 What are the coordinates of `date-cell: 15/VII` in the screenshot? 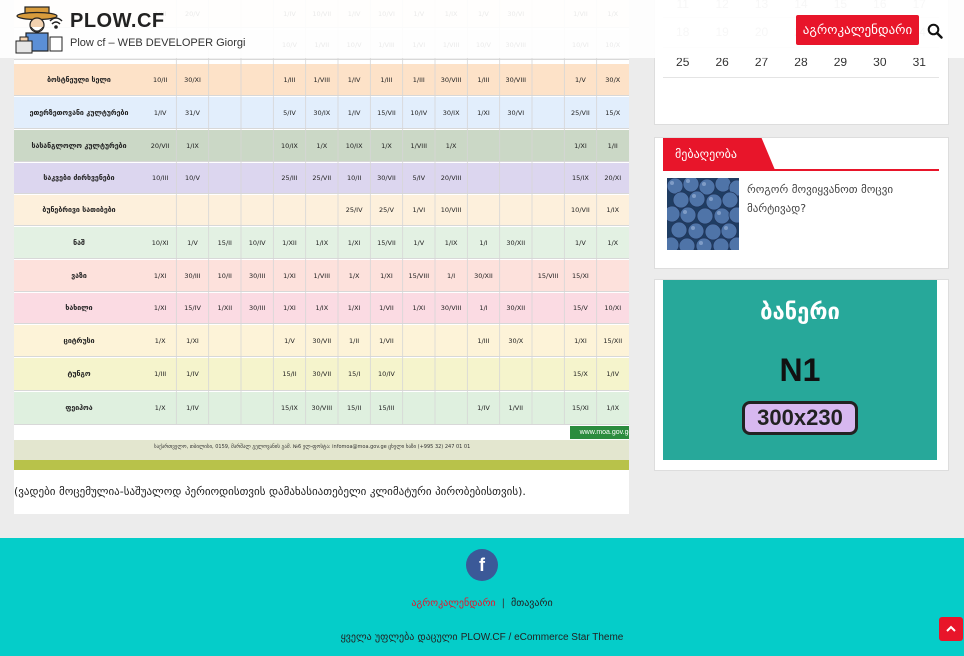 It's located at (386, 112).